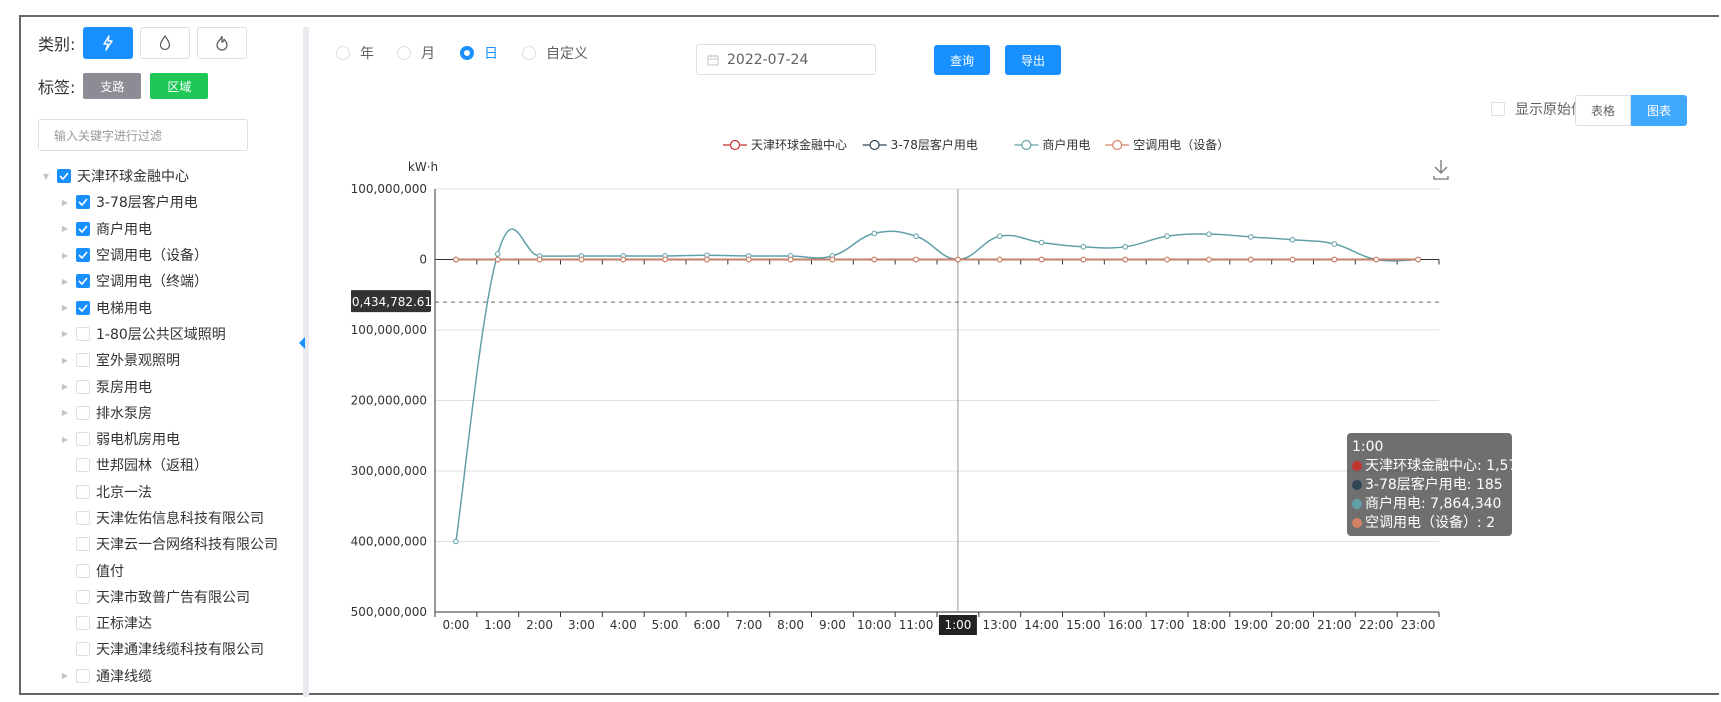 The width and height of the screenshot is (1721, 702). I want to click on electricity-category-button, so click(108, 43).